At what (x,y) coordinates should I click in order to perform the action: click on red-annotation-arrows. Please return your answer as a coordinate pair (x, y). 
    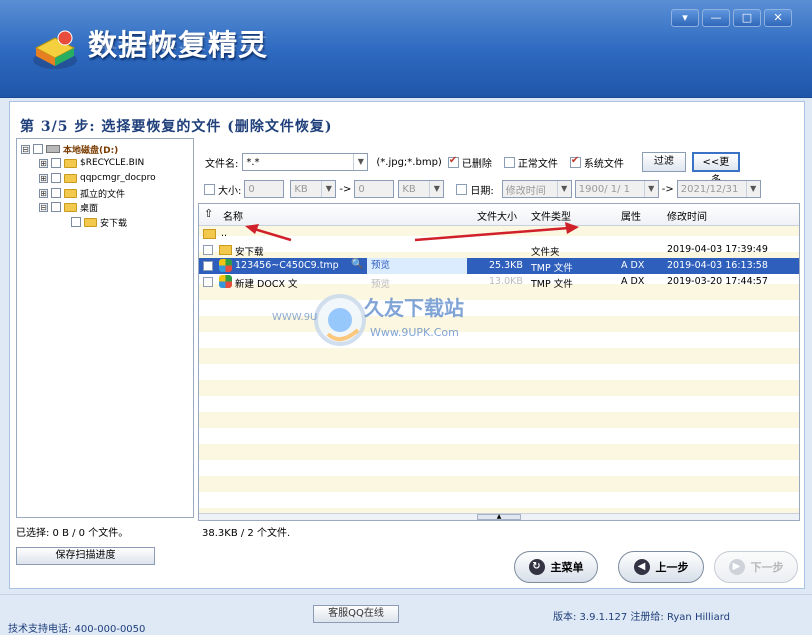
    Looking at the image, I should click on (412, 232).